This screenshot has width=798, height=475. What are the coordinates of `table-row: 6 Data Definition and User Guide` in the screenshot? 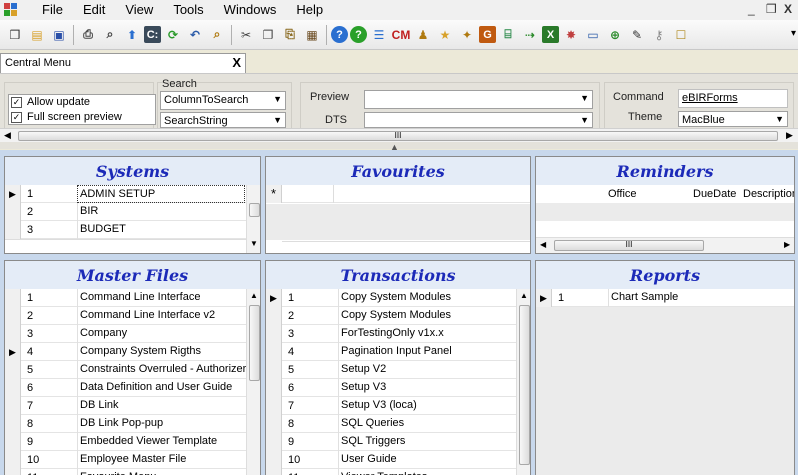 It's located at (125, 388).